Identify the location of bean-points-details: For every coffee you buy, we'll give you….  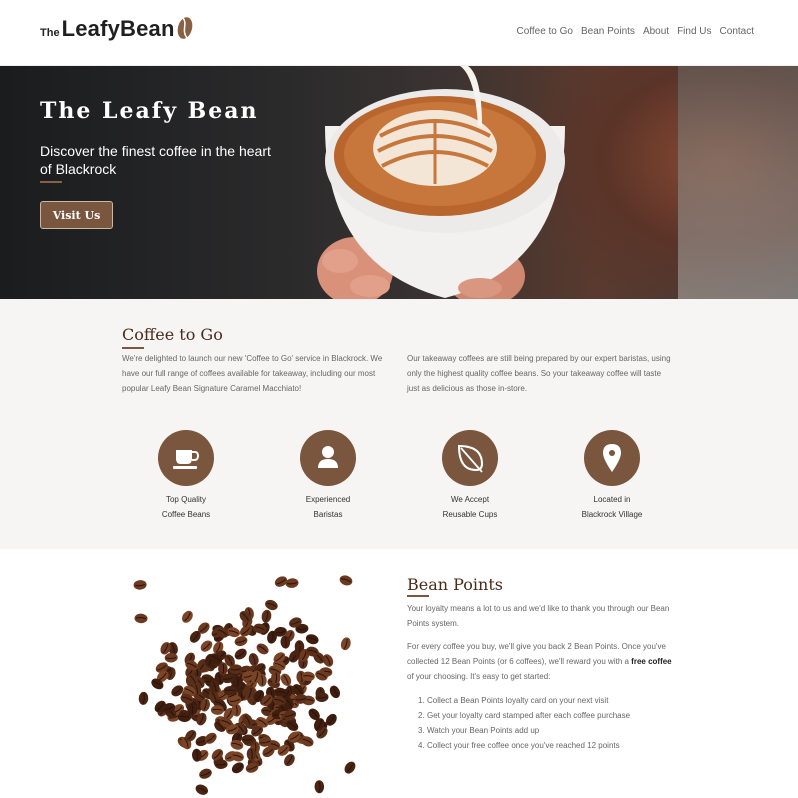
(542, 661).